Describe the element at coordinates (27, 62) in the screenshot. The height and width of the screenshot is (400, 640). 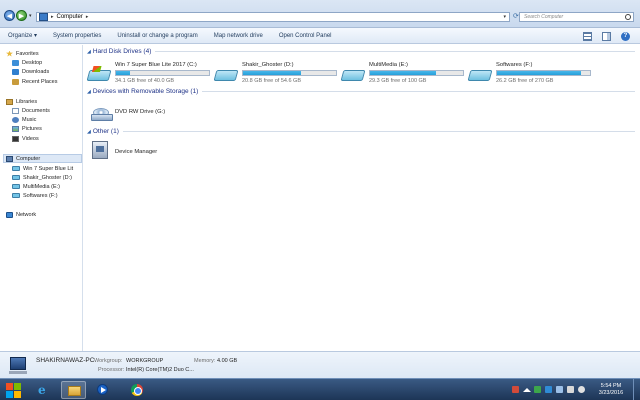
I see `nav-desktop: Desktop` at that location.